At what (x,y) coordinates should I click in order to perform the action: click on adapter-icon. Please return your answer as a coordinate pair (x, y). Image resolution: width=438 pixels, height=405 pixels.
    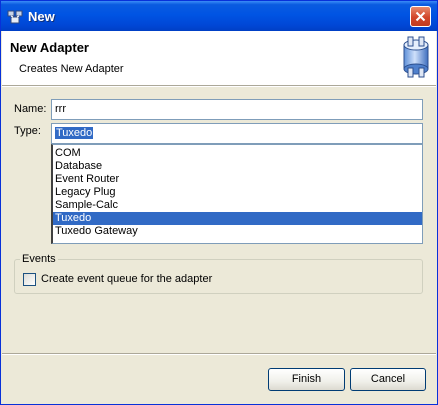
    Looking at the image, I should click on (416, 57).